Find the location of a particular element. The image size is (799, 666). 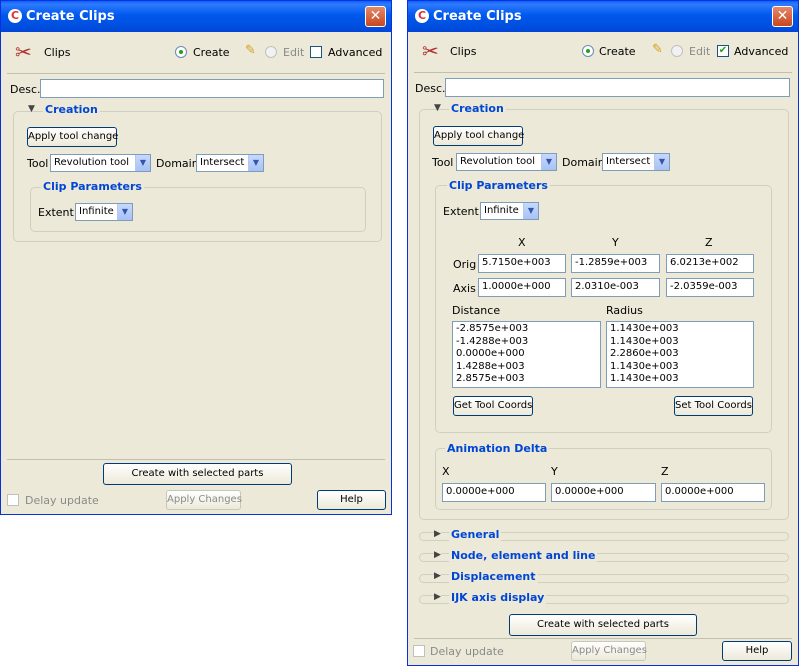

orig-x-input: 5.7150e+003 is located at coordinates (522, 263).